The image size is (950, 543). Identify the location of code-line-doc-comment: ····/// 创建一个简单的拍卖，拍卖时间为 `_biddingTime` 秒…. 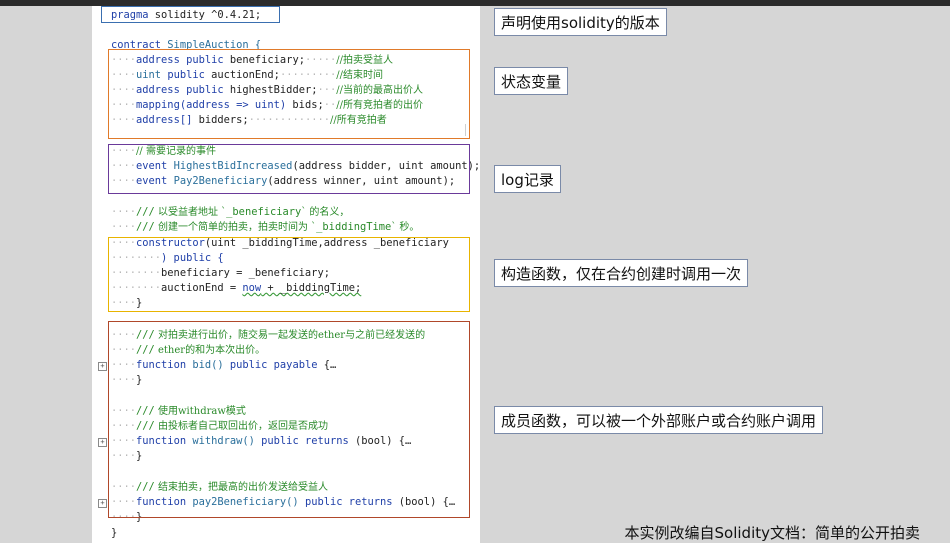
(265, 227).